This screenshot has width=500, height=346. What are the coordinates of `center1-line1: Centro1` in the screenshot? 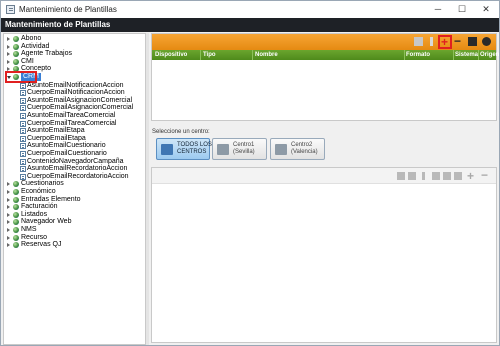 It's located at (244, 145).